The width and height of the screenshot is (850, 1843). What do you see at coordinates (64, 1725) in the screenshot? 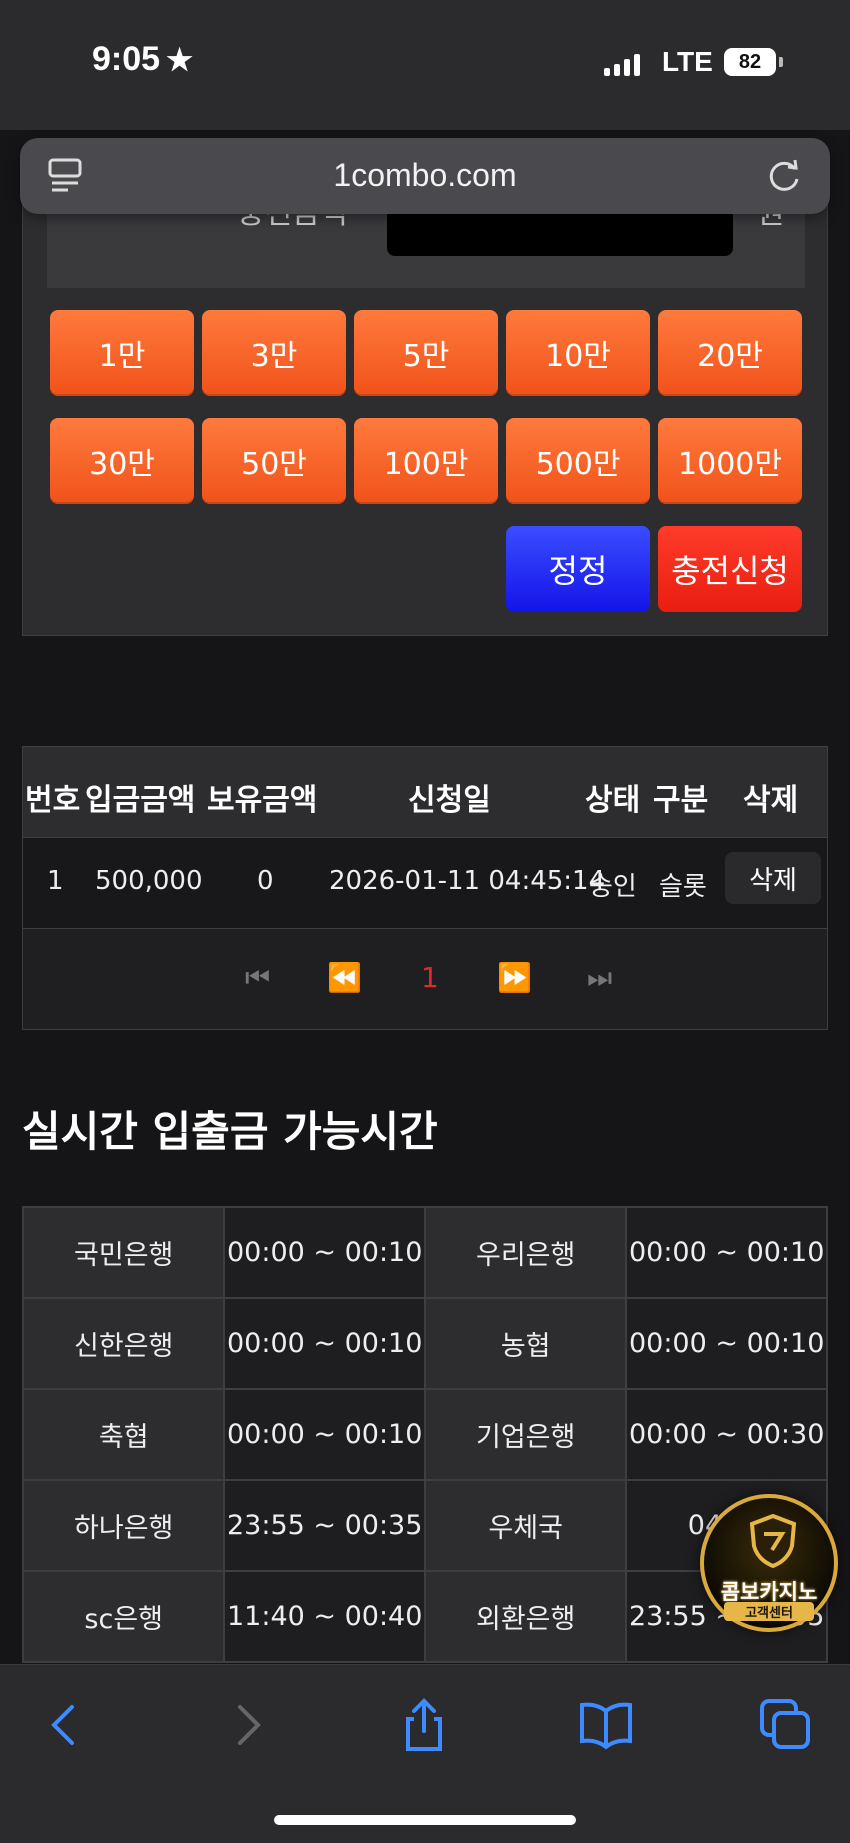
I see `back-icon` at bounding box center [64, 1725].